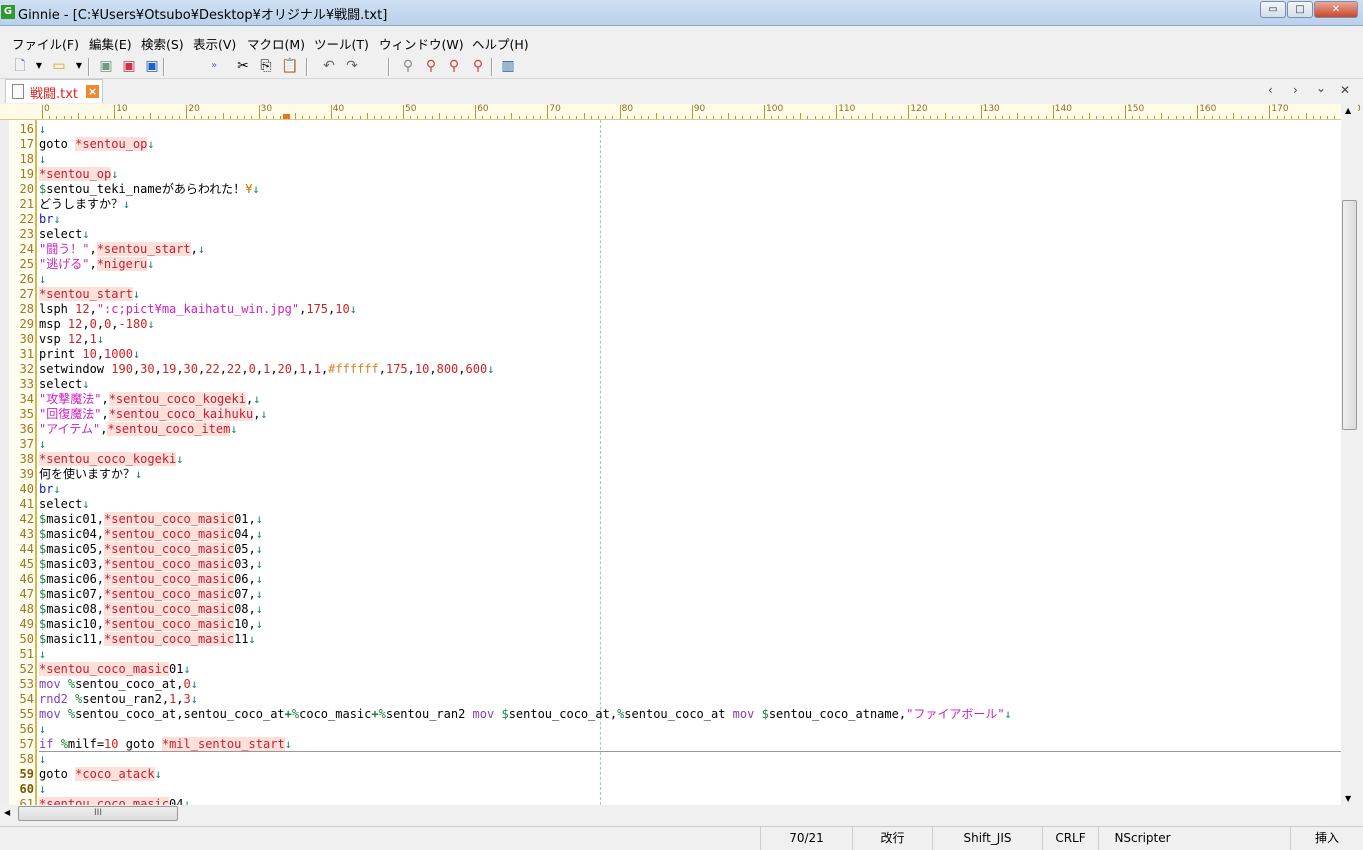 This screenshot has height=850, width=1363. Describe the element at coordinates (1270, 90) in the screenshot. I see `tab-prev-icon: ‹` at that location.